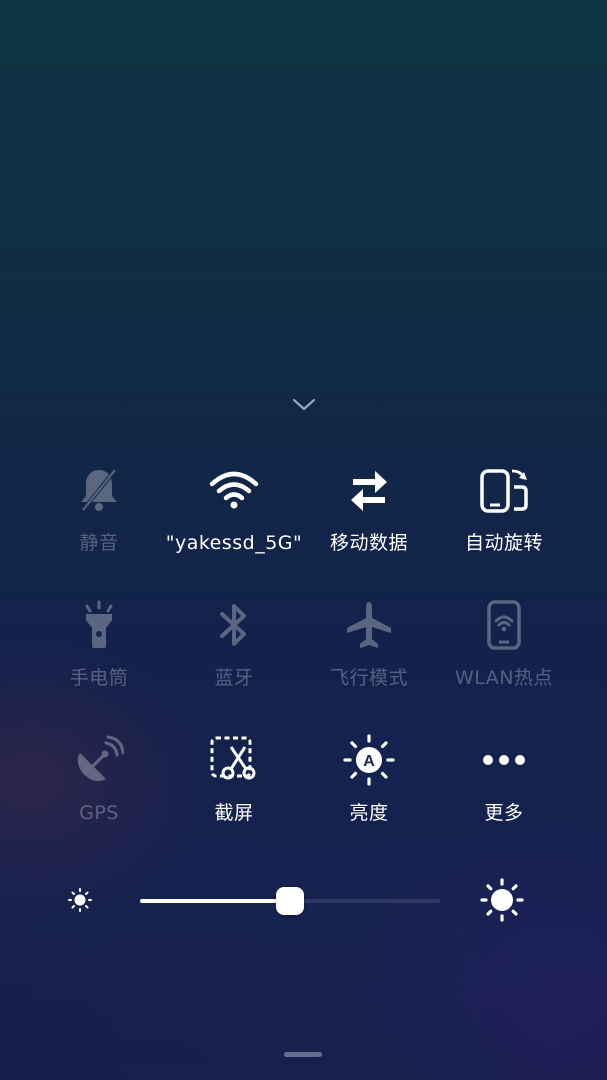 The width and height of the screenshot is (607, 1080). What do you see at coordinates (99, 760) in the screenshot?
I see `gps-satellite-icon` at bounding box center [99, 760].